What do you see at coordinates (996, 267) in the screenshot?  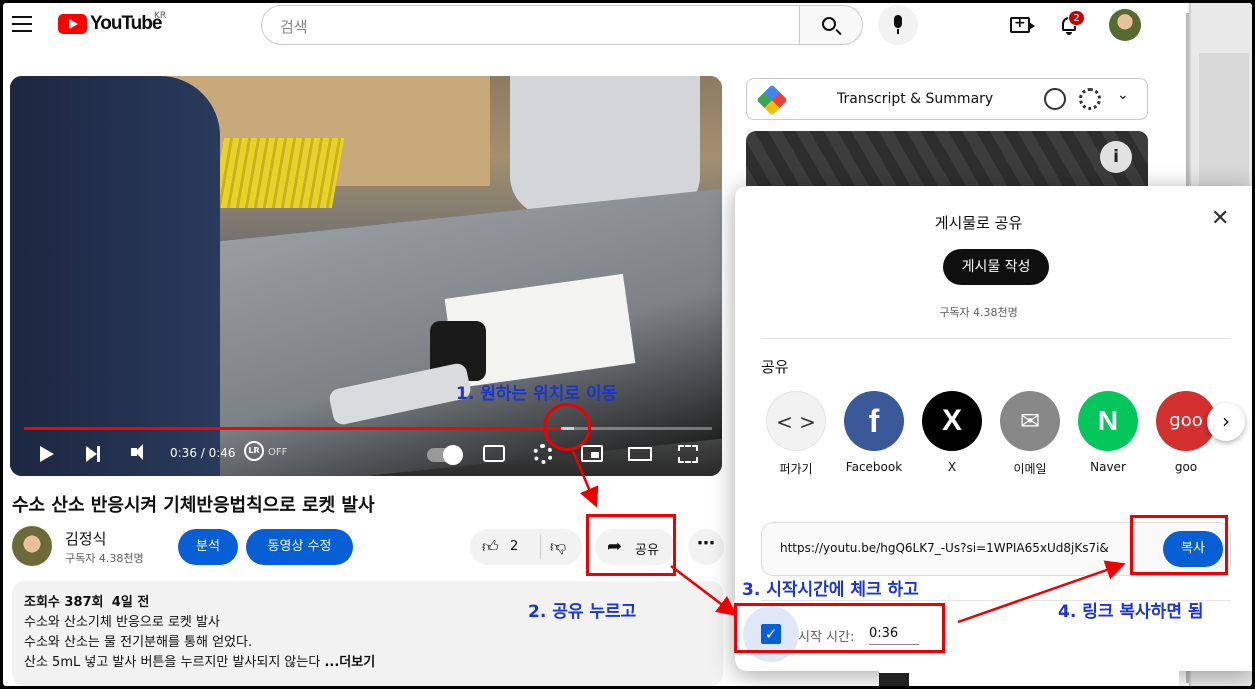 I see `create-post-button: 게시물 작성` at bounding box center [996, 267].